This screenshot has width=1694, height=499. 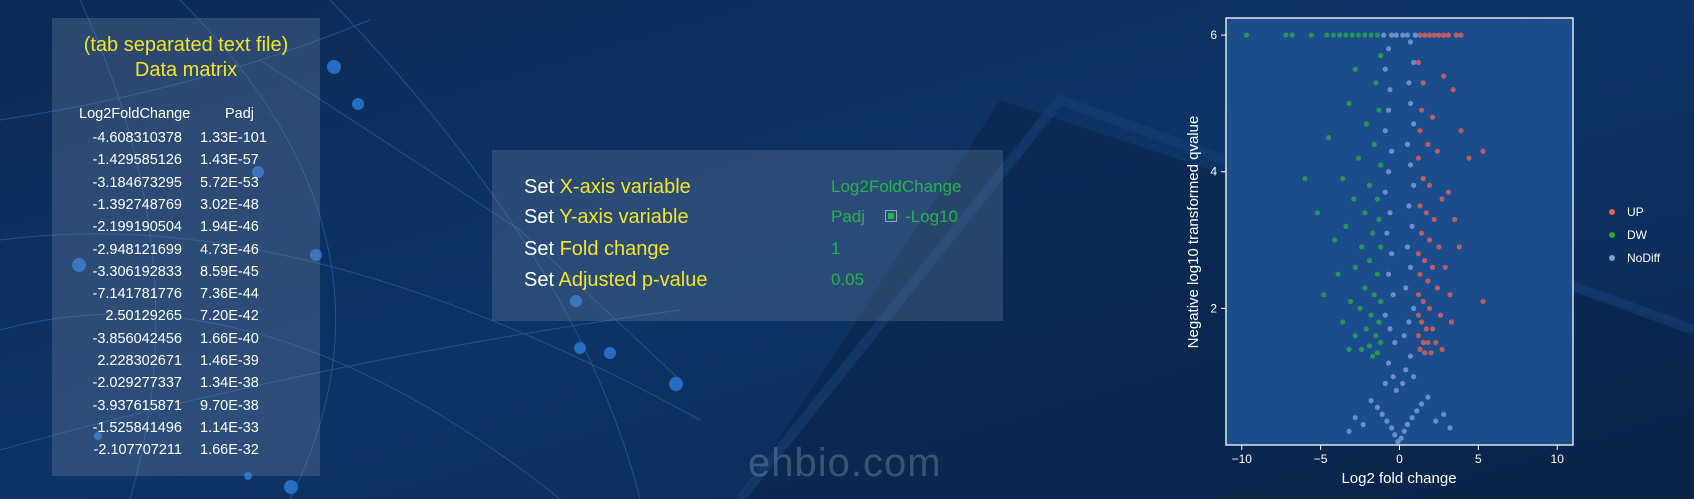 I want to click on x-tick-label: 5, so click(x=1478, y=459).